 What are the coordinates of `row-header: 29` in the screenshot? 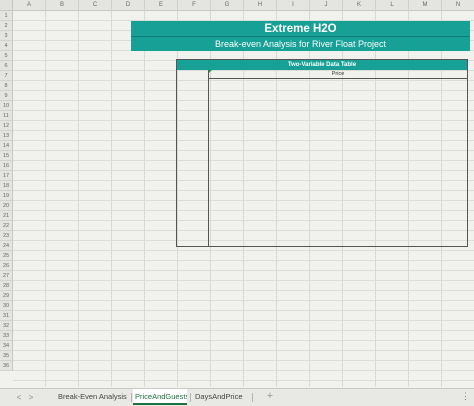 It's located at (6, 296).